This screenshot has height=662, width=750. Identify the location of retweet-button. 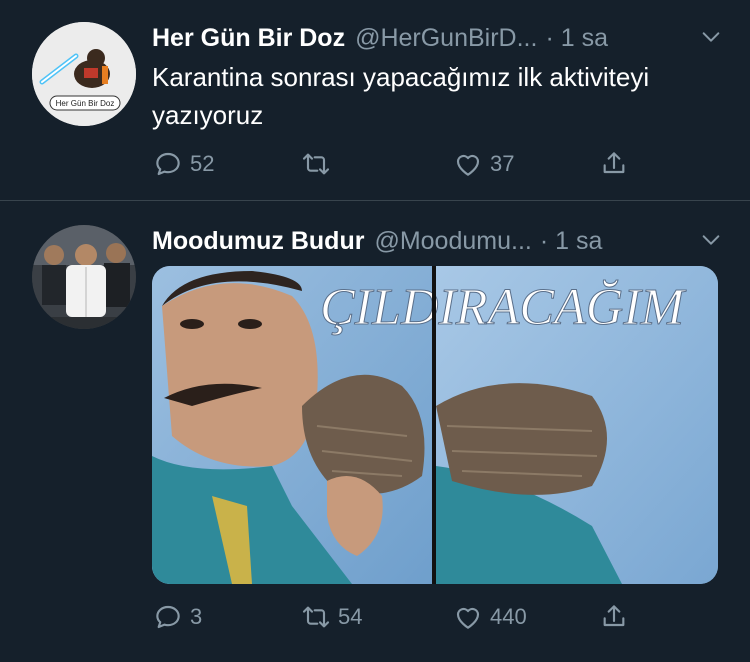
(319, 164).